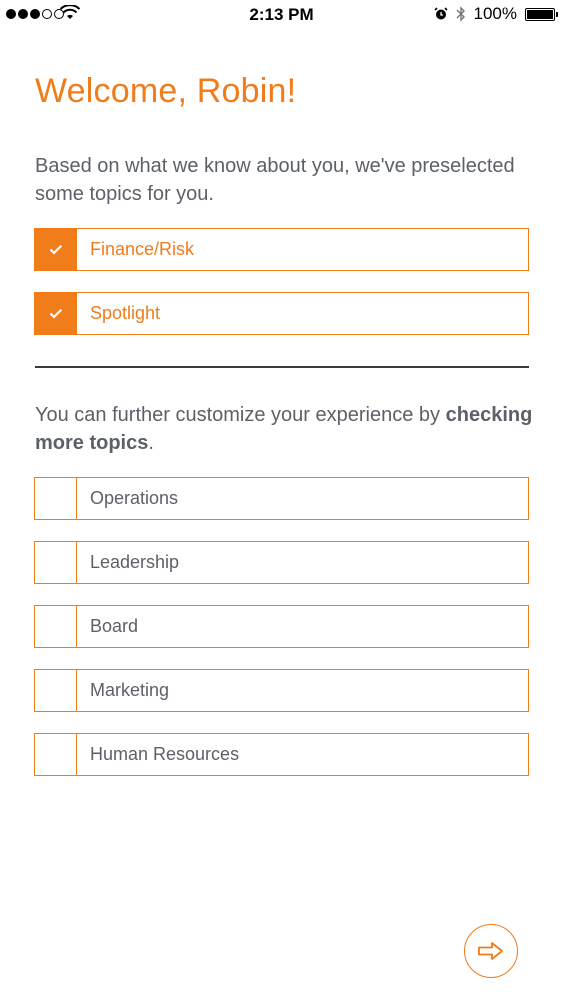 The image size is (563, 1000). I want to click on topic-board: Board, so click(281, 626).